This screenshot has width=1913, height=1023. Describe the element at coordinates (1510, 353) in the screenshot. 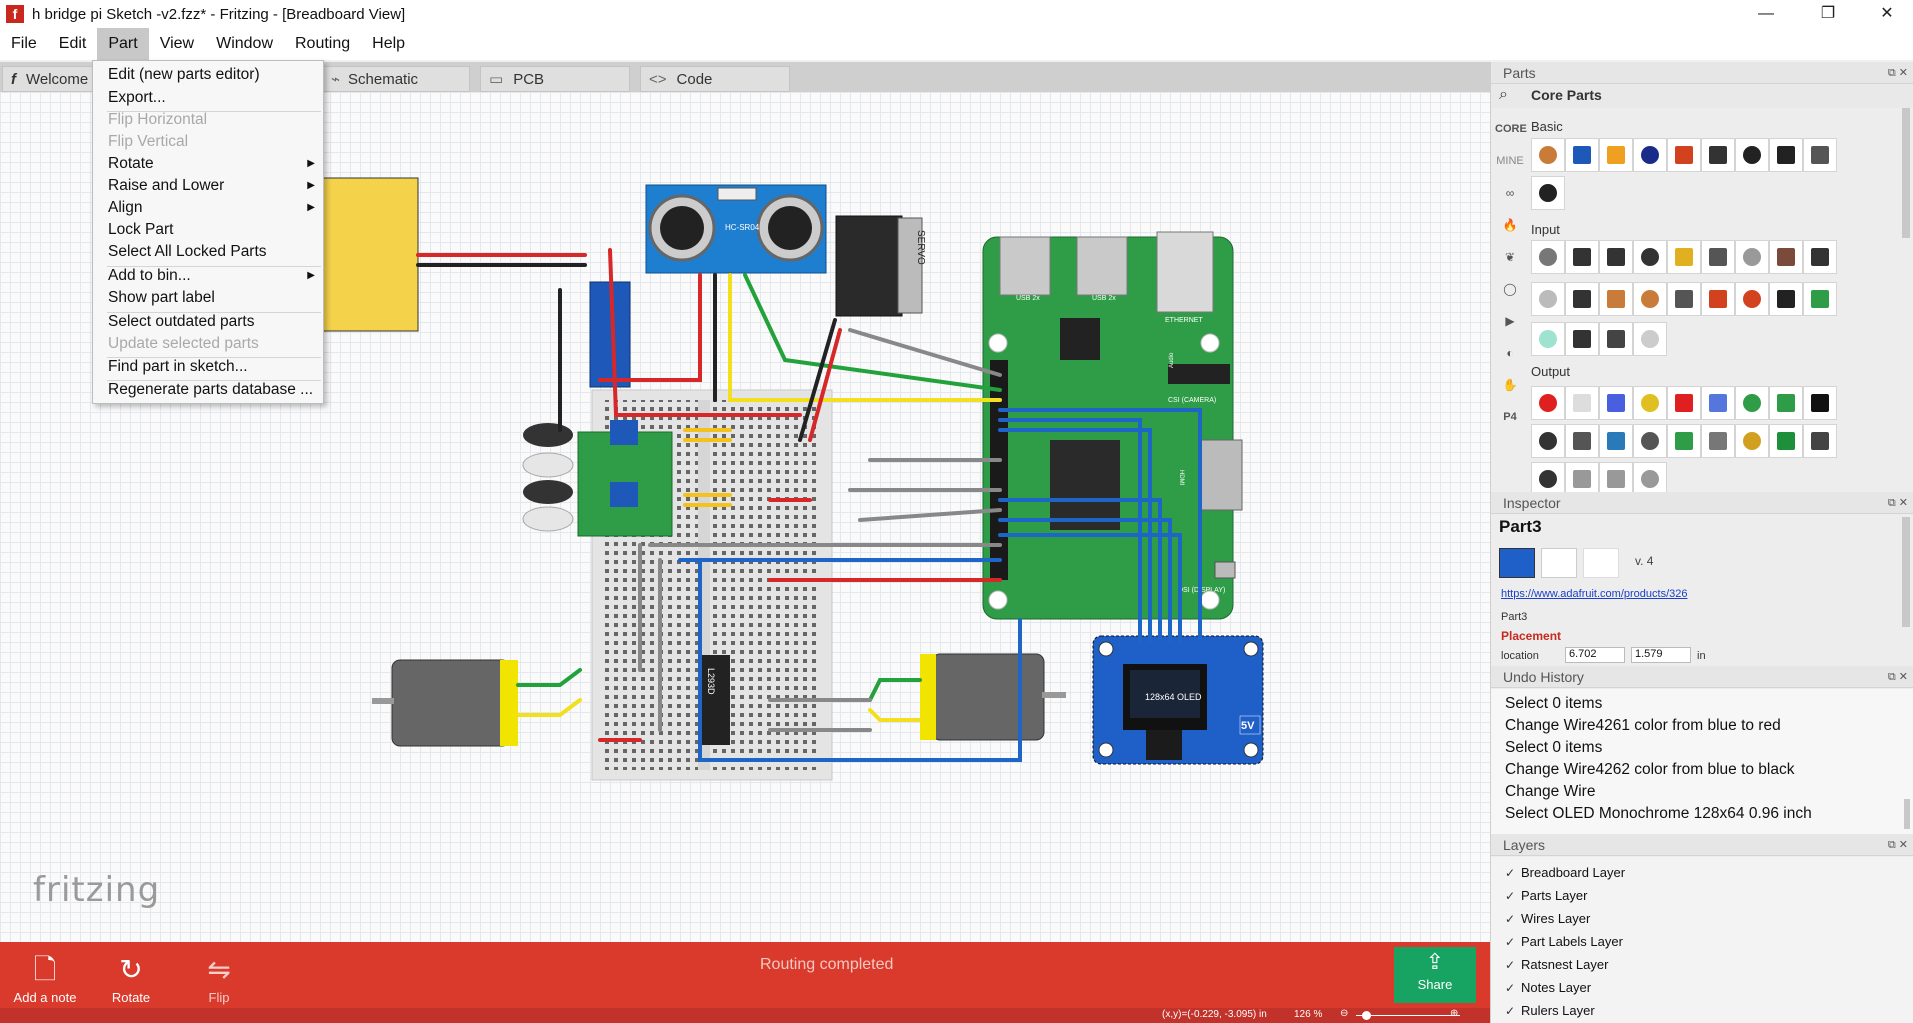

I see `snap-bin-icon: ◐` at that location.